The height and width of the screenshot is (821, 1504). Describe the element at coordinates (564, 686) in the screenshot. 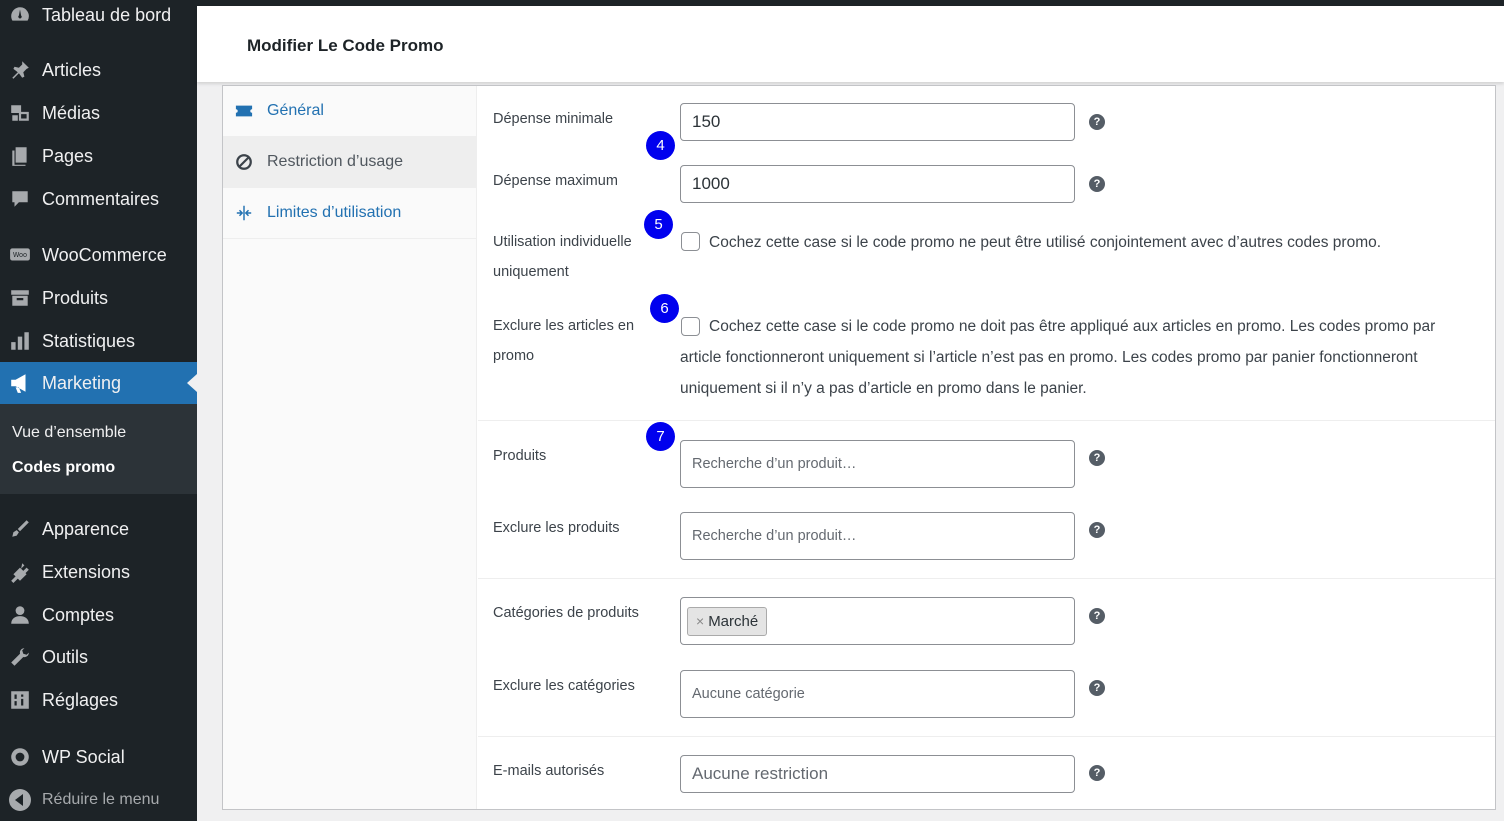

I see `exclude-categories-label: Exclure les catégories` at that location.